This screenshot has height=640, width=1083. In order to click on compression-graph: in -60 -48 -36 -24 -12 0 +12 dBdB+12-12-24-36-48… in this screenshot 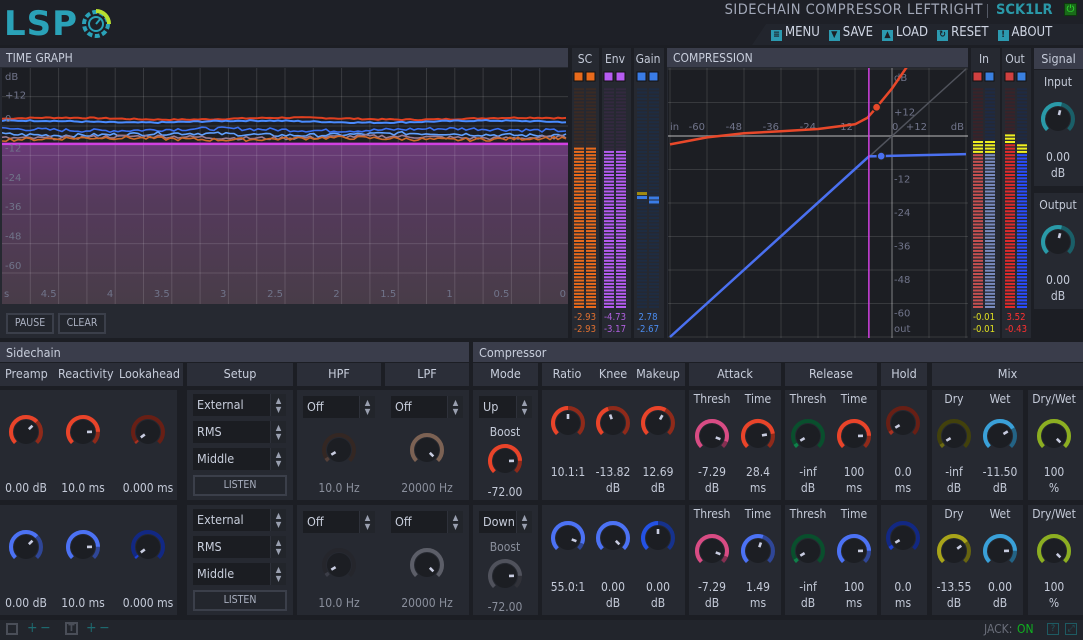, I will do `click(818, 203)`.